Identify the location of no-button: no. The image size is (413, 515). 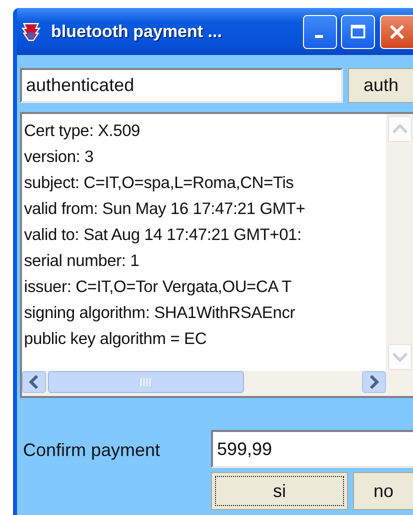
(383, 491).